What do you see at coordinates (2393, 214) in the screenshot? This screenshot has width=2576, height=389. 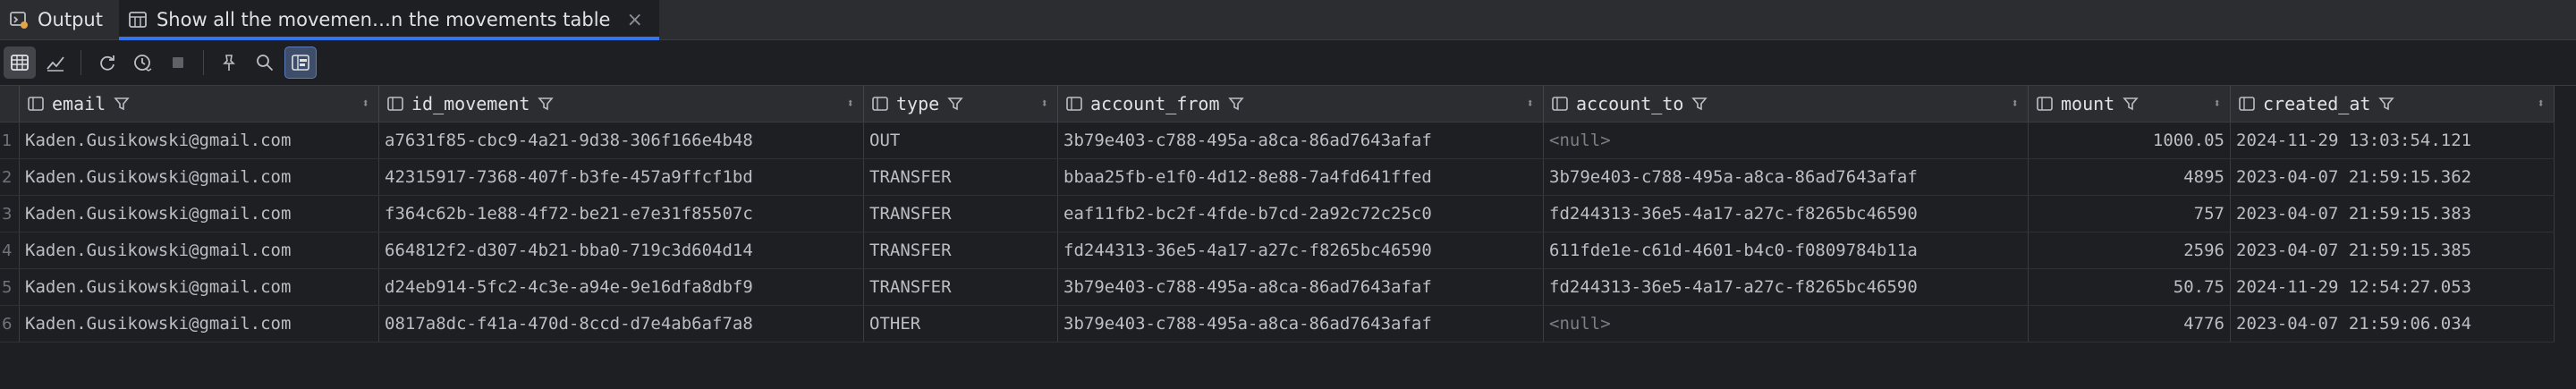 I see `table-cell-created-at: 2023-04-07 21:59:15.383` at bounding box center [2393, 214].